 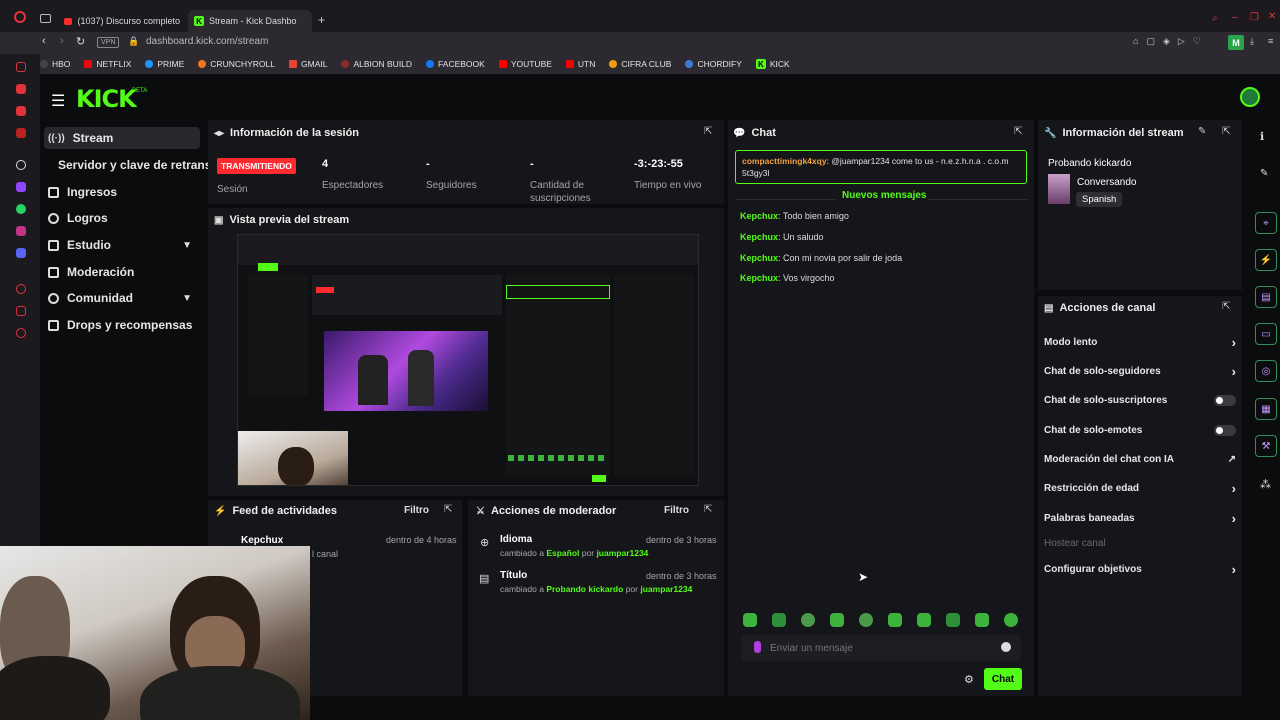 What do you see at coordinates (1236, 42) in the screenshot?
I see `profile-badge: M` at bounding box center [1236, 42].